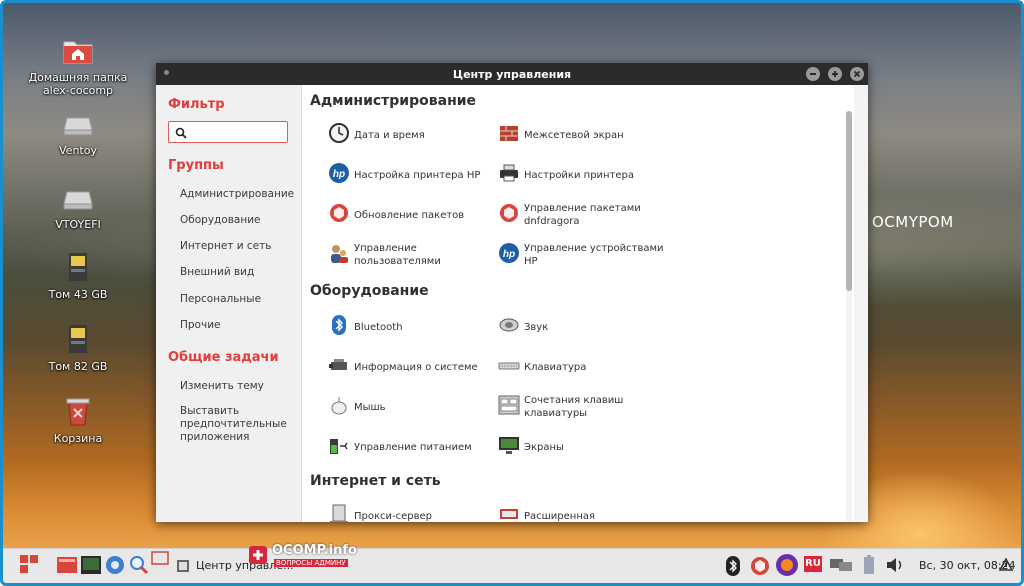  Describe the element at coordinates (409, 215) in the screenshot. I see `item-label: Обновление пакетов` at that location.